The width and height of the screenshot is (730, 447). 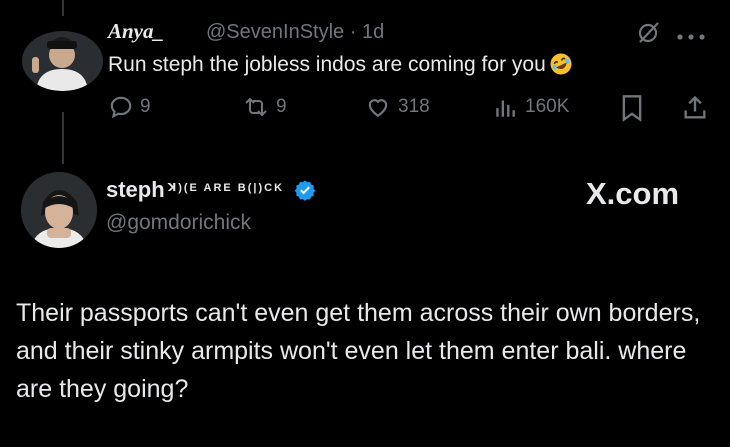 I want to click on repost-count: 9, so click(x=281, y=106).